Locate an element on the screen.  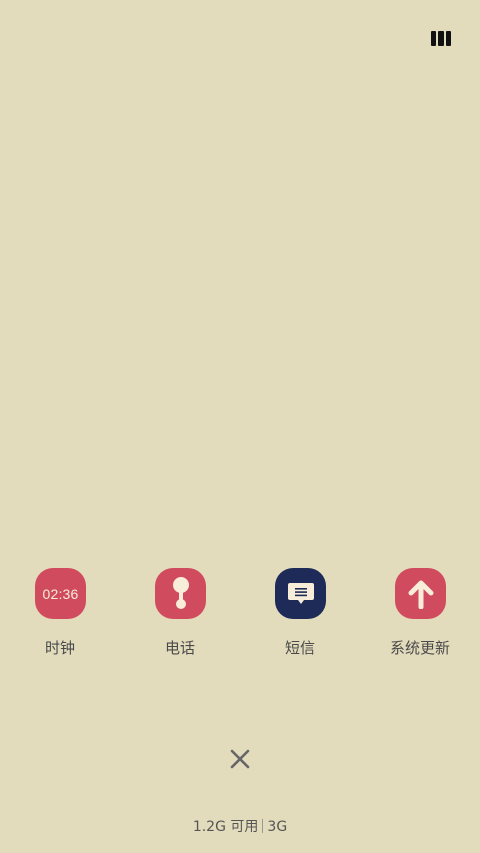
app-system-update: 系统更新 is located at coordinates (420, 617).